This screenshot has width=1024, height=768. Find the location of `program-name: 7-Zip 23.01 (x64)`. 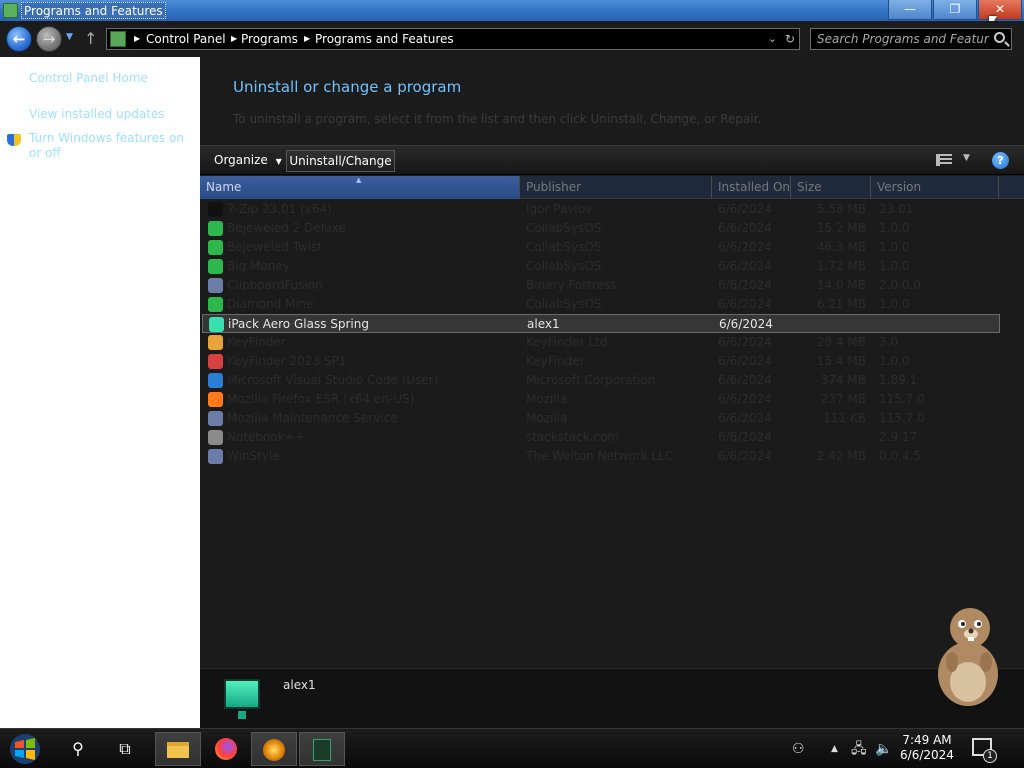

program-name: 7-Zip 23.01 (x64) is located at coordinates (279, 209).